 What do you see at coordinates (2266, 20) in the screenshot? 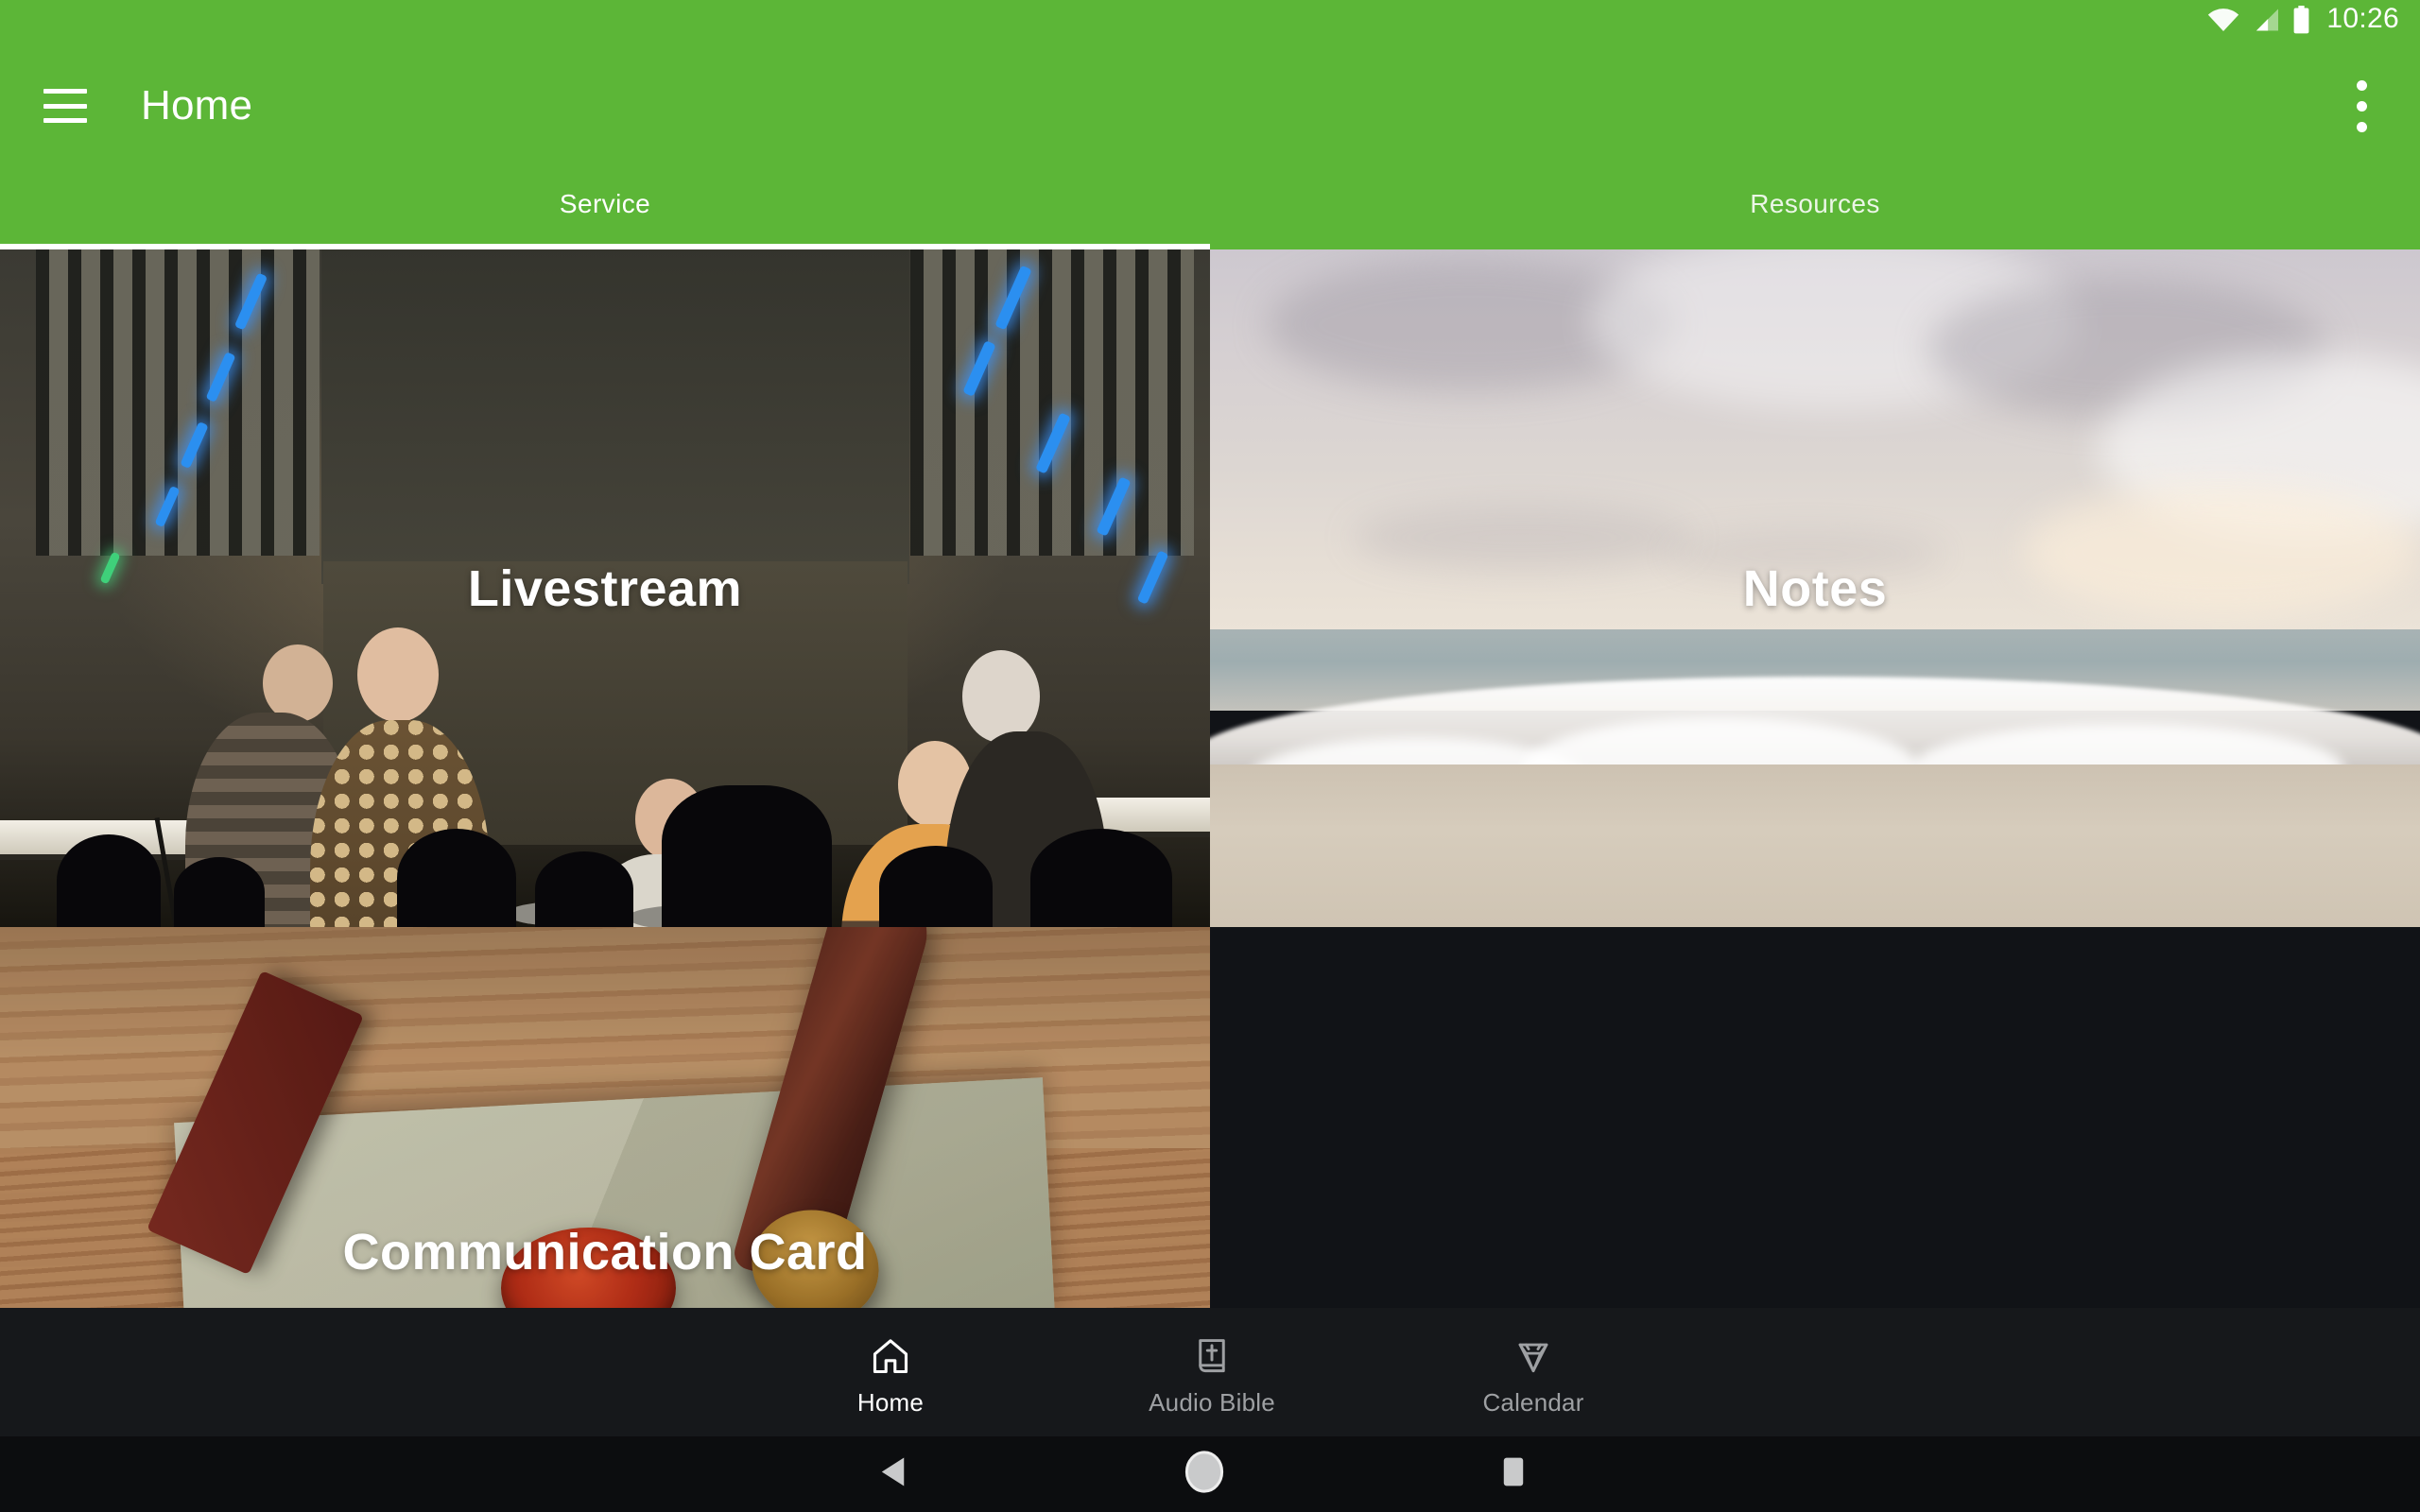
I see `cellular-signal-icon` at bounding box center [2266, 20].